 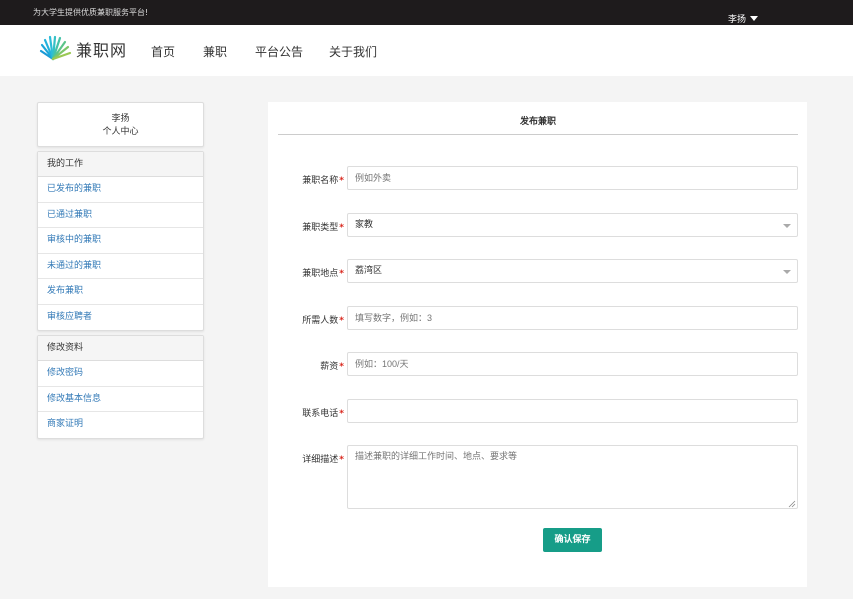 I want to click on headcount-input, so click(x=572, y=318).